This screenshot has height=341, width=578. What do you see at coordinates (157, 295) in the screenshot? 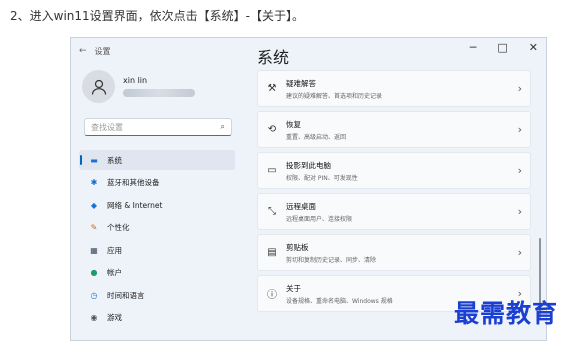
I see `sidebar-item-time-language: ◷ 时间和语言` at bounding box center [157, 295].